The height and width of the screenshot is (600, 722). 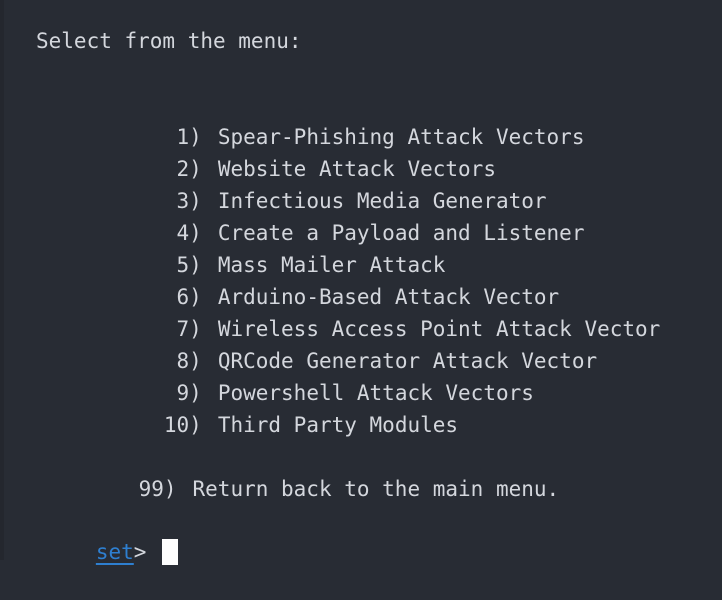 I want to click on text-cursor, so click(x=170, y=552).